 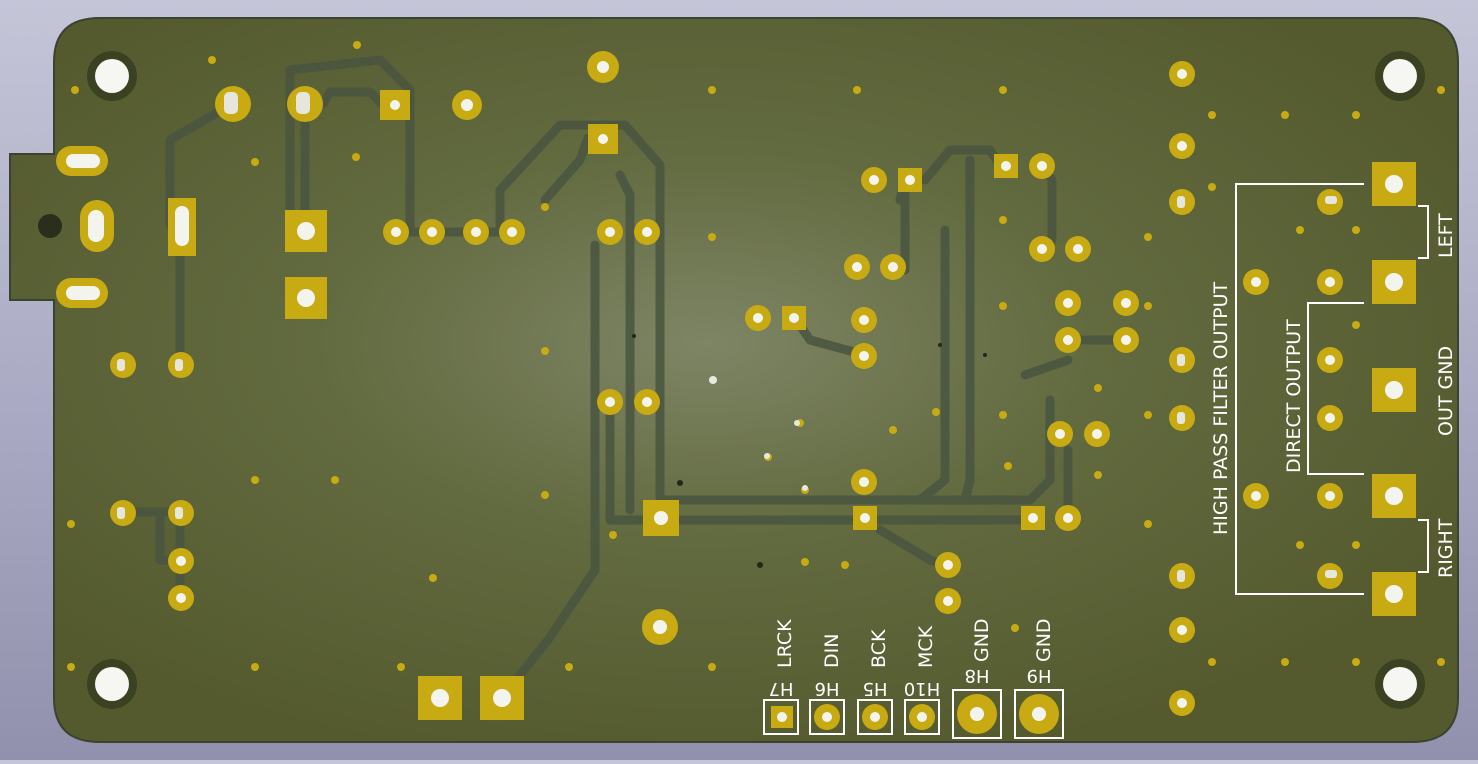 I want to click on label-direct-output: DIRECT OUTPUT, so click(x=1294, y=396).